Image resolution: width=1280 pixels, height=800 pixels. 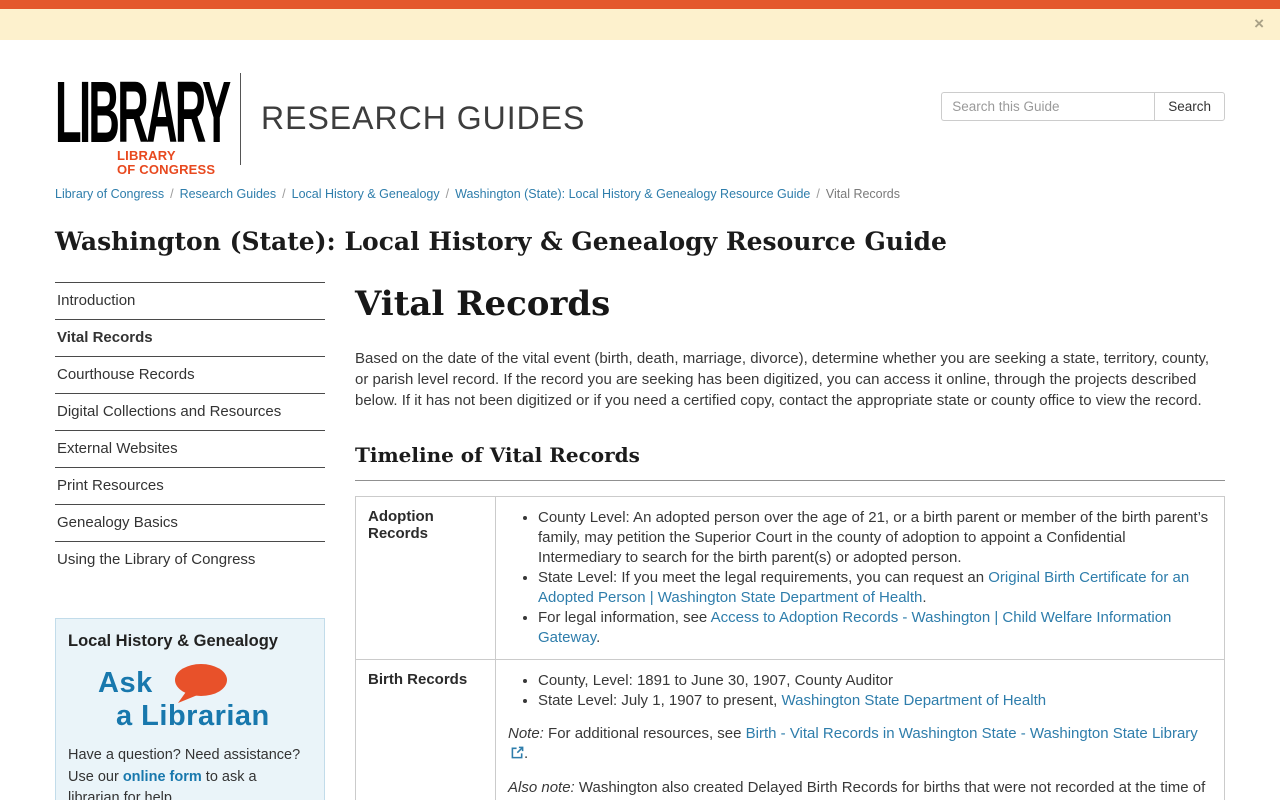 I want to click on section-title: Vital Records, so click(x=483, y=304).